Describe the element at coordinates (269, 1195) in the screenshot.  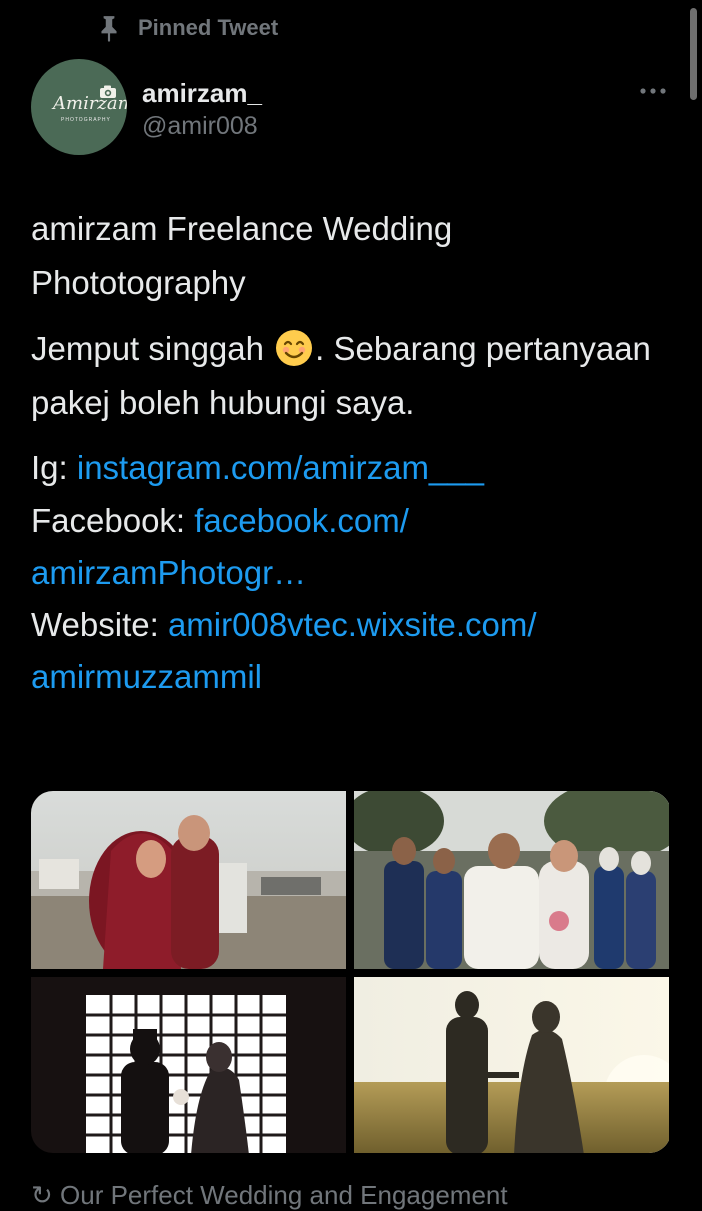
I see `next-item-cutoff-text: ↻ Our Perfect Wedding and Engagement` at that location.